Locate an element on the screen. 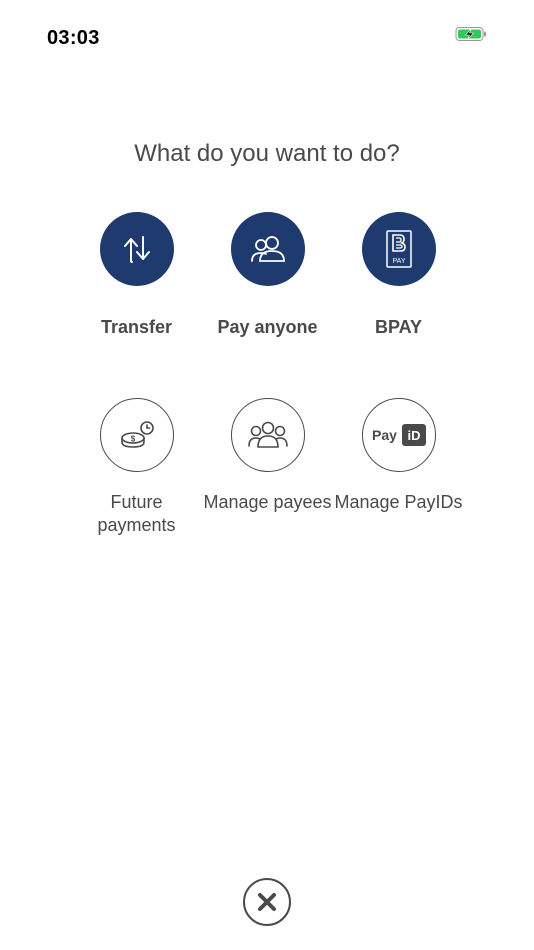 The image size is (534, 950). pay-anyone-label: Pay anyone is located at coordinates (267, 327).